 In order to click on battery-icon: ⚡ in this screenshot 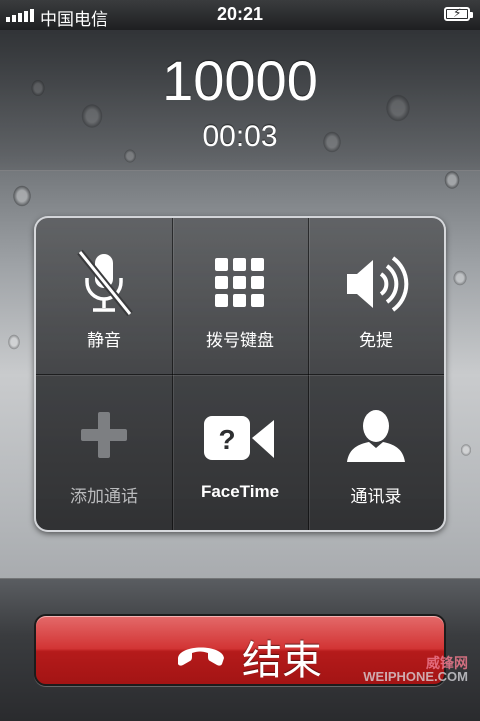, I will do `click(458, 13)`.